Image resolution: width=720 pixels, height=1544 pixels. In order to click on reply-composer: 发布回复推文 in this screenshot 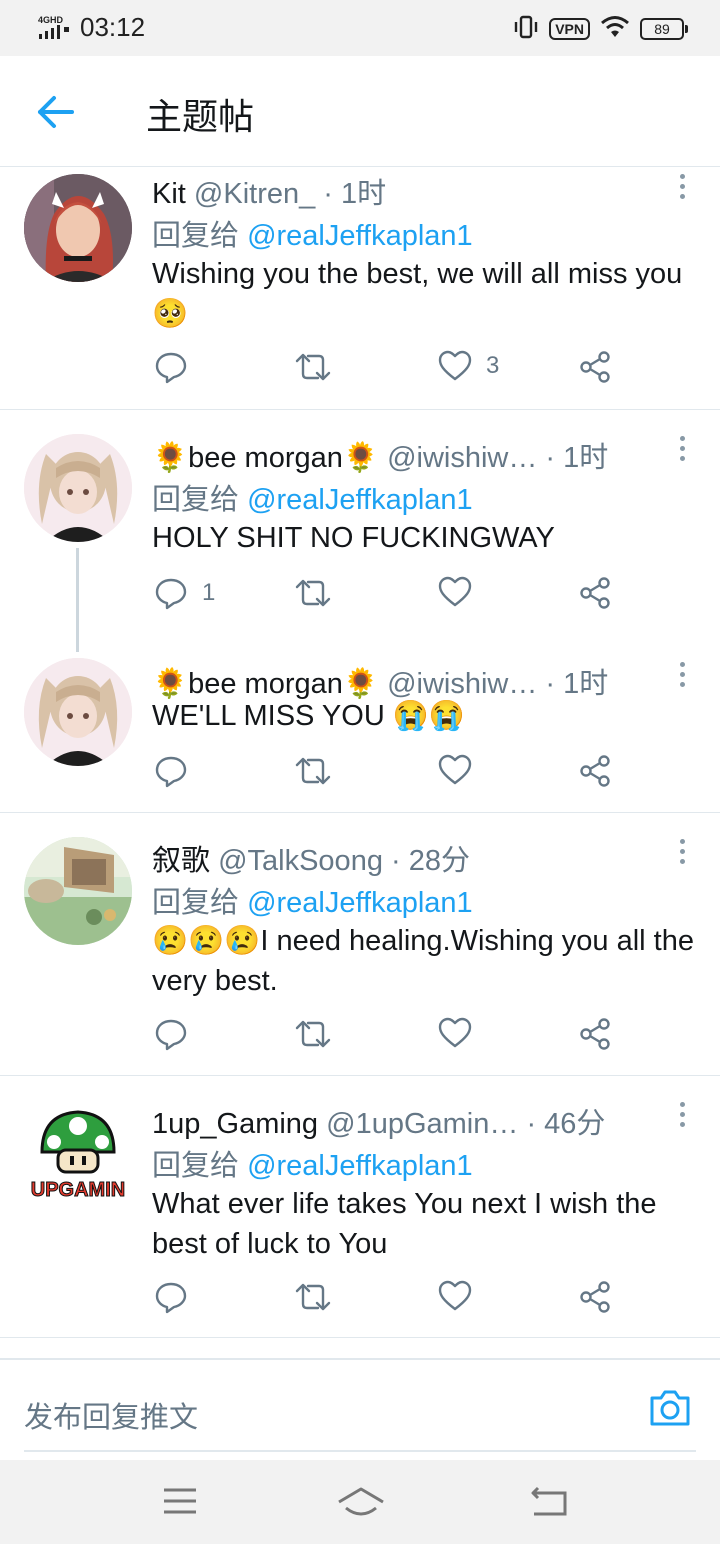, I will do `click(360, 1409)`.